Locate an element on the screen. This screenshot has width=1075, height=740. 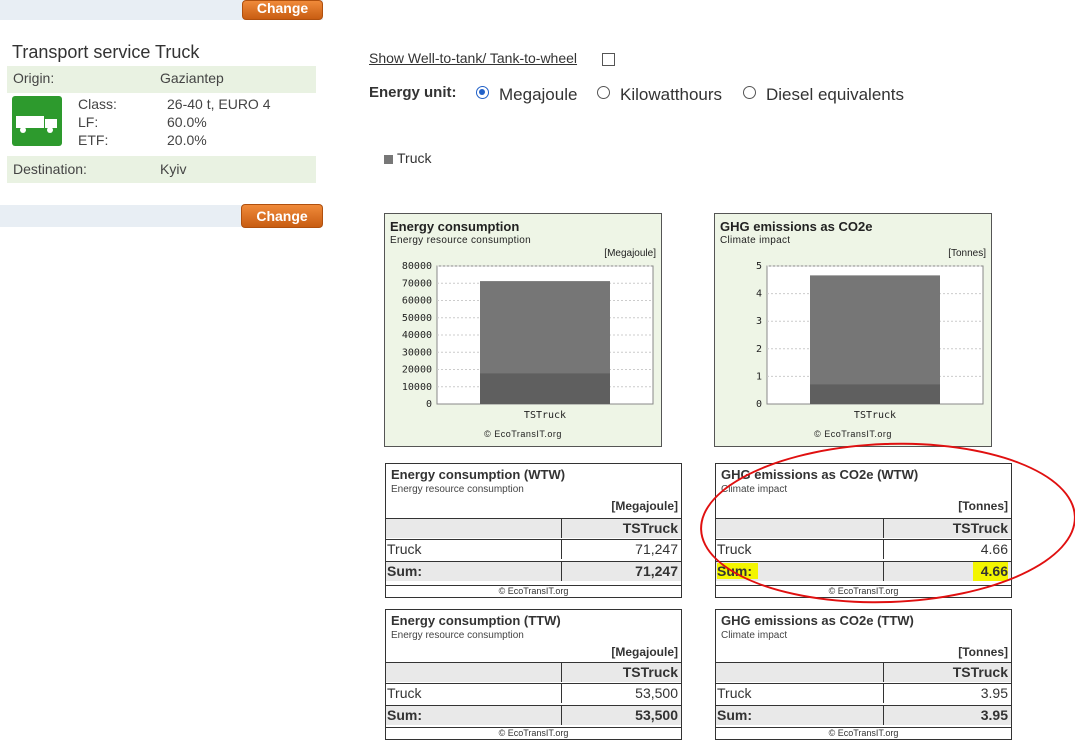
table-row: Truck 71,247 is located at coordinates (533, 549).